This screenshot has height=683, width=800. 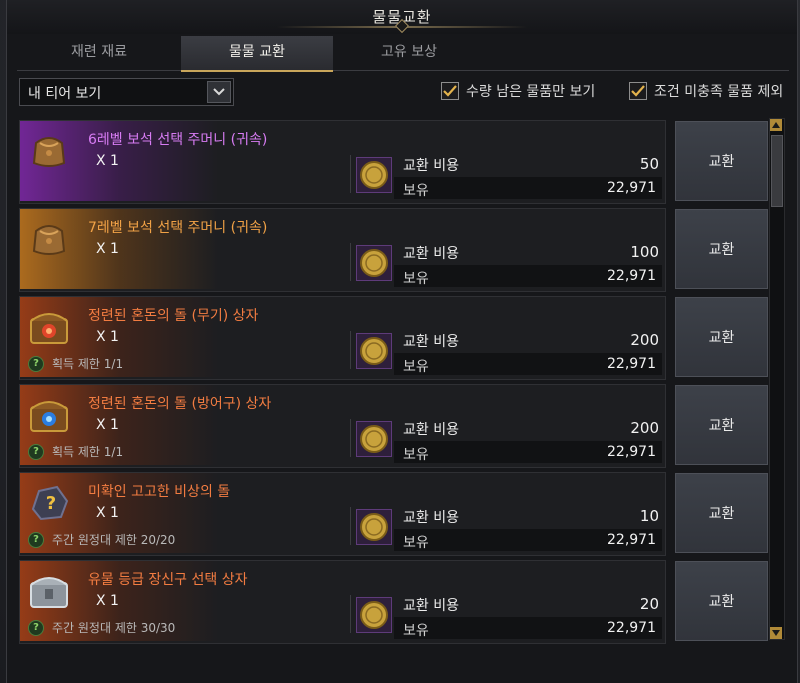 What do you see at coordinates (409, 53) in the screenshot?
I see `tab-unique-rewards: 고유 보상` at bounding box center [409, 53].